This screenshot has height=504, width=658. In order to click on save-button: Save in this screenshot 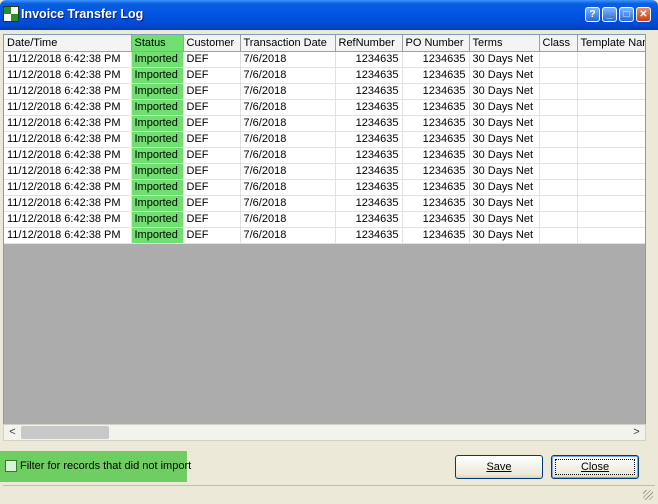, I will do `click(499, 467)`.